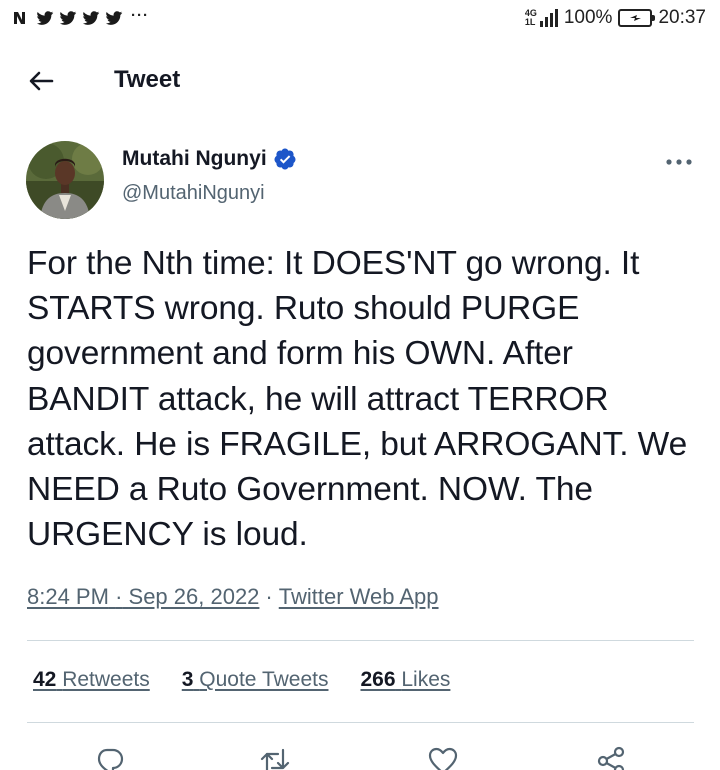 The width and height of the screenshot is (720, 770). I want to click on retweets-label: Retweets, so click(106, 679).